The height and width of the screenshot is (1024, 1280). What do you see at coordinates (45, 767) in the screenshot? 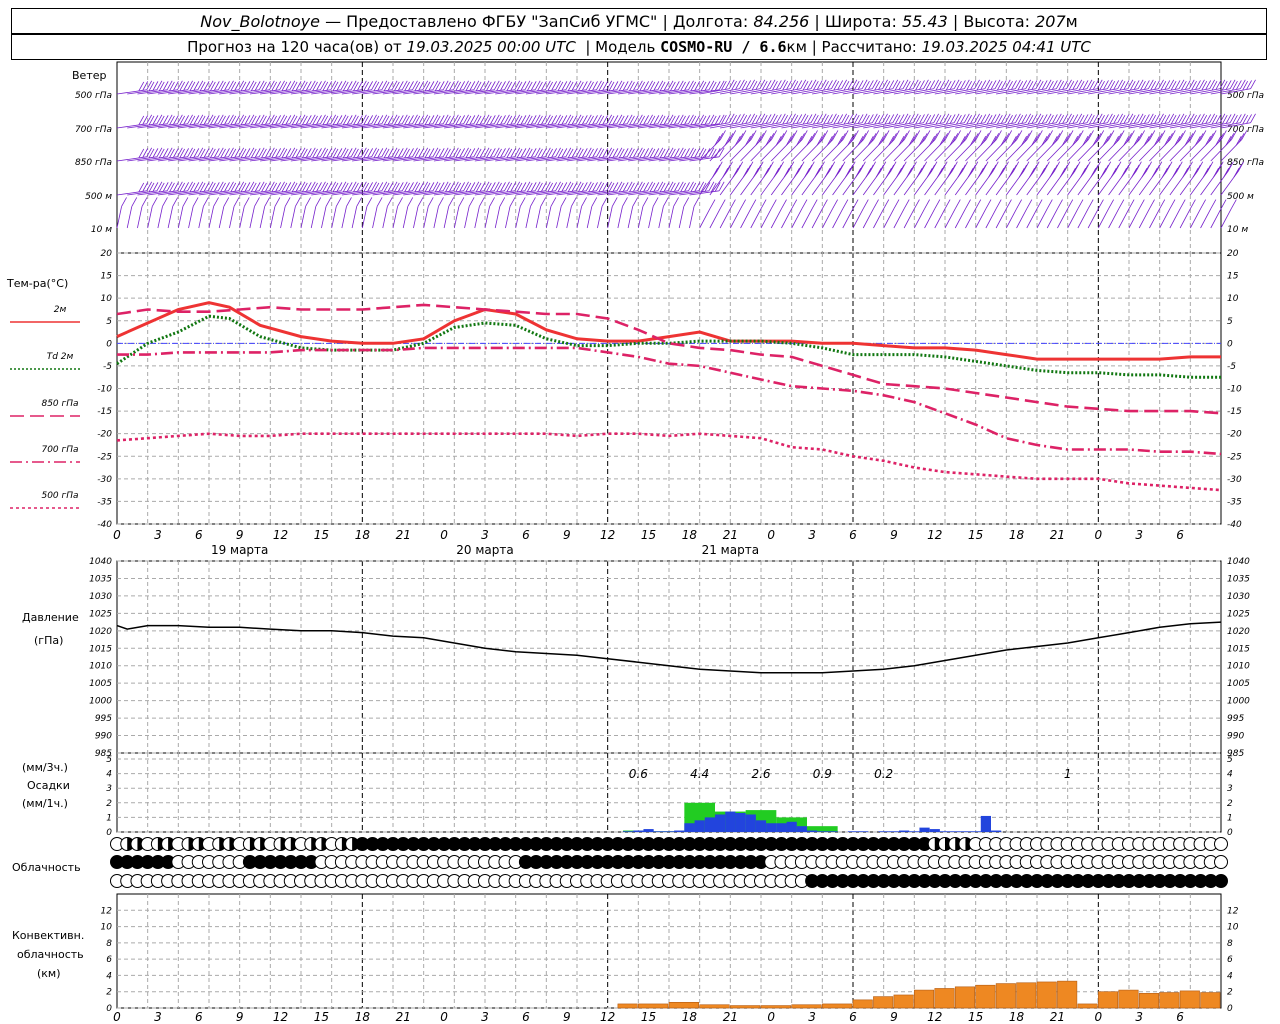
I see `precip-unit-3h: (мм/3ч.)` at bounding box center [45, 767].